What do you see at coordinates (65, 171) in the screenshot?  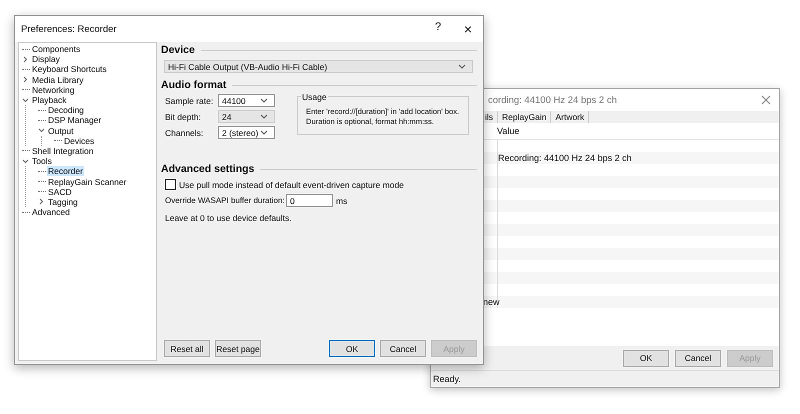 I see `tree-item: Recorder` at bounding box center [65, 171].